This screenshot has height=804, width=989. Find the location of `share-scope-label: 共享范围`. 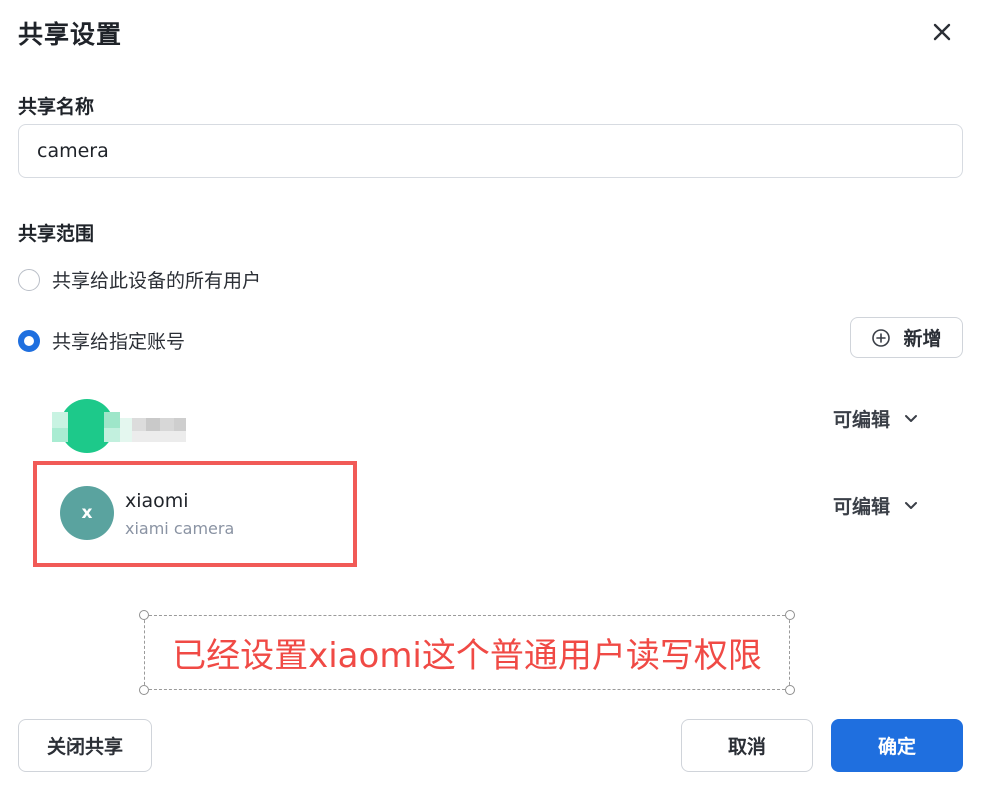

share-scope-label: 共享范围 is located at coordinates (56, 234).